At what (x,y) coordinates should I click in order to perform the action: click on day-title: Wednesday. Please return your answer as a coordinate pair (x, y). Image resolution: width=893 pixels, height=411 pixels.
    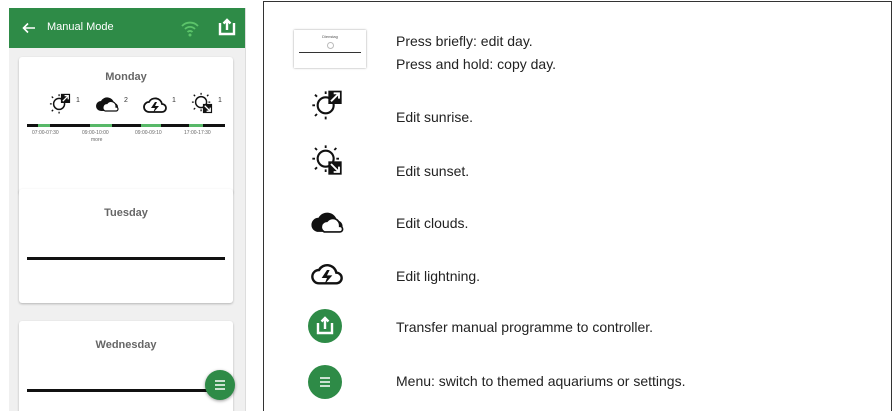
    Looking at the image, I should click on (126, 345).